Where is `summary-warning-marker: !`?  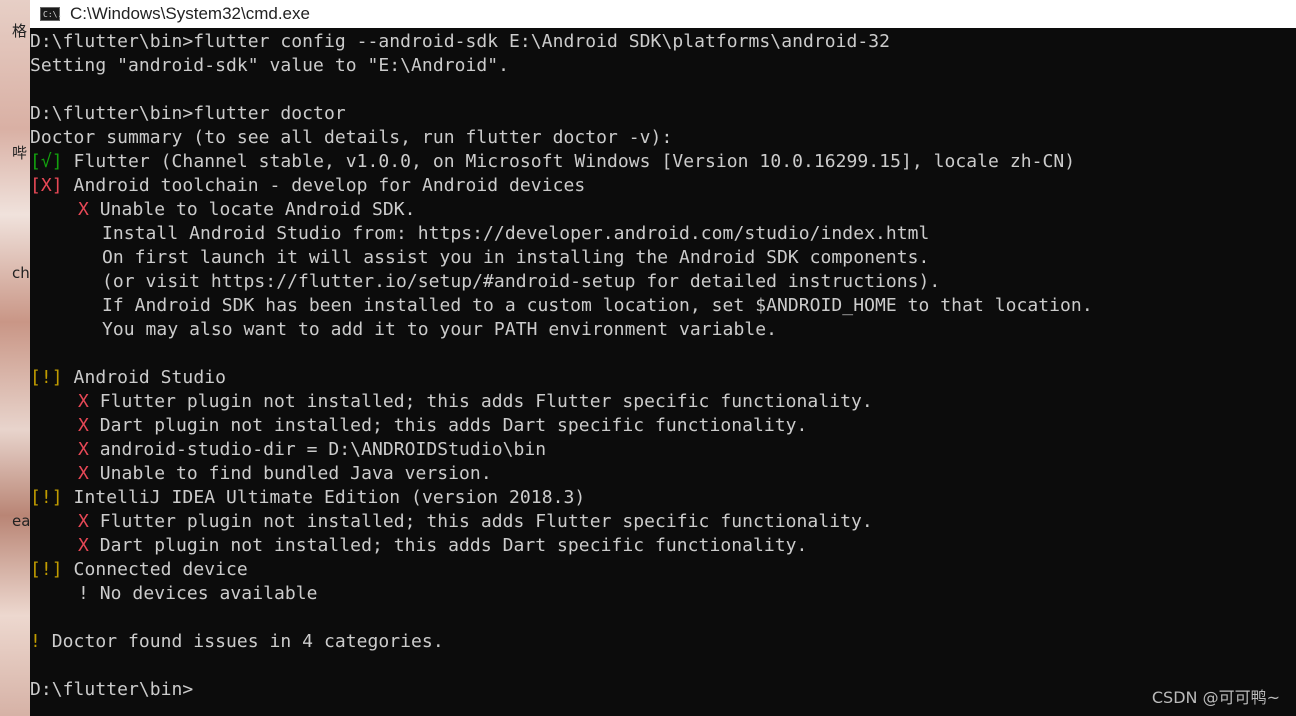 summary-warning-marker: ! is located at coordinates (35, 641).